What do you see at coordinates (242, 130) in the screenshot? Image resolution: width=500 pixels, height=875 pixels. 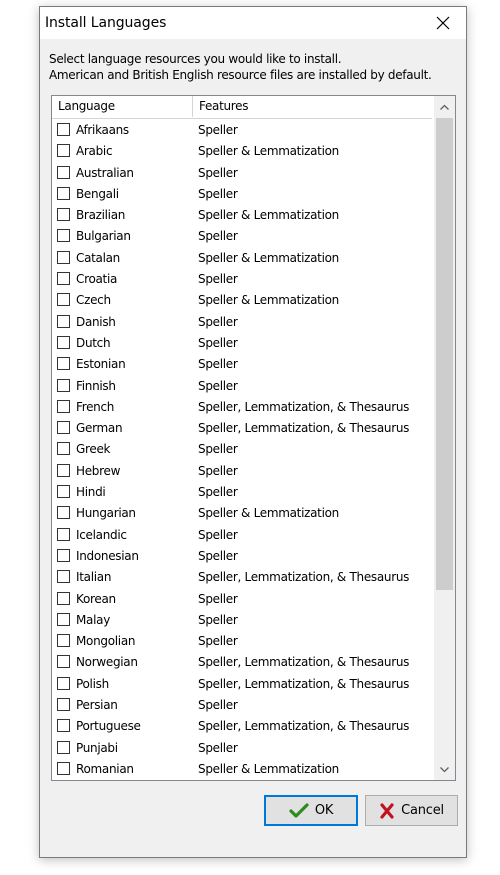 I see `list-item: Afrikaans Speller` at bounding box center [242, 130].